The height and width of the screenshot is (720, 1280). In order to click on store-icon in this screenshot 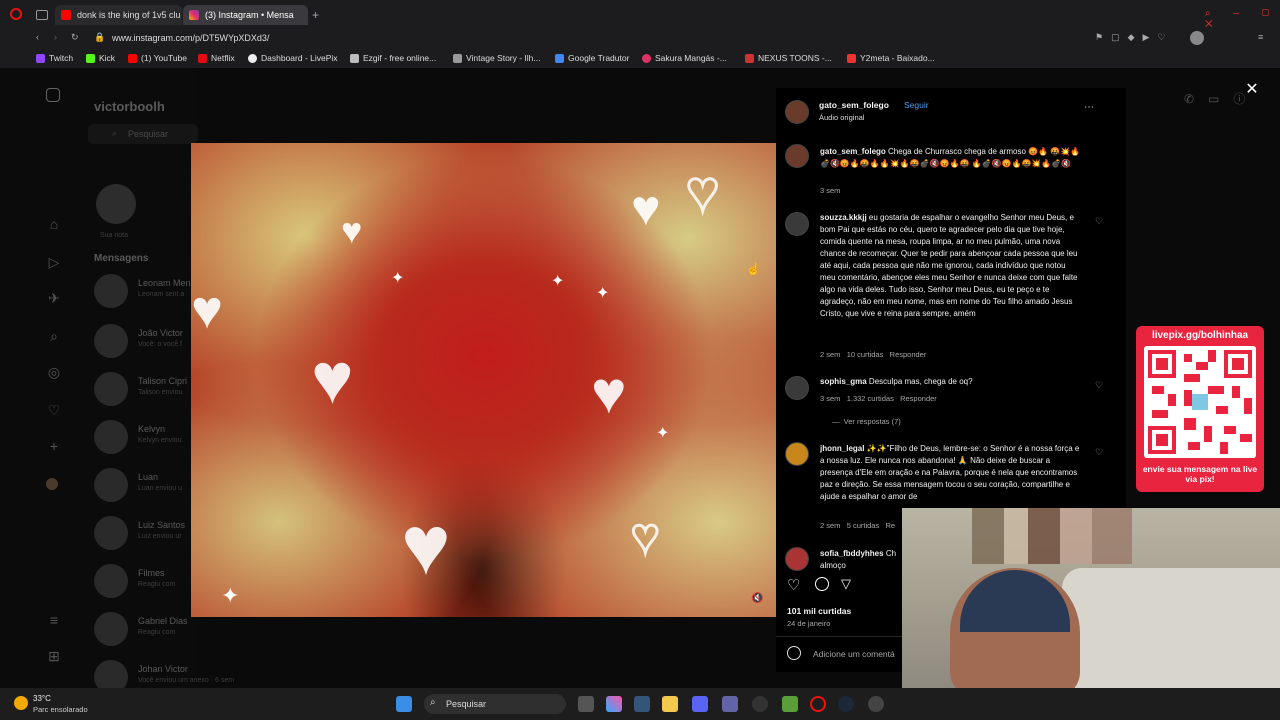, I will do `click(642, 704)`.